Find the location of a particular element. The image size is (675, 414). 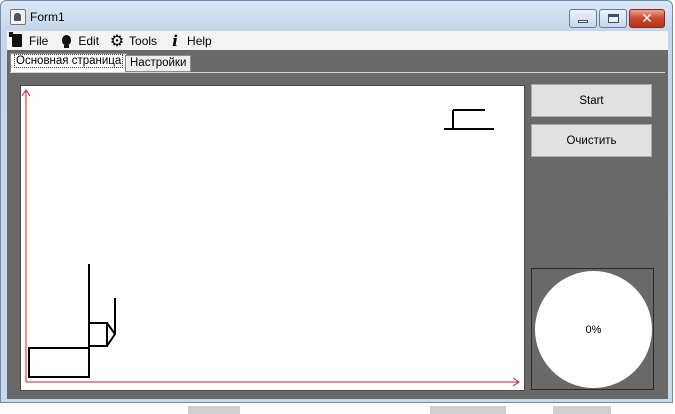

menu-edit: Edit is located at coordinates (81, 40).